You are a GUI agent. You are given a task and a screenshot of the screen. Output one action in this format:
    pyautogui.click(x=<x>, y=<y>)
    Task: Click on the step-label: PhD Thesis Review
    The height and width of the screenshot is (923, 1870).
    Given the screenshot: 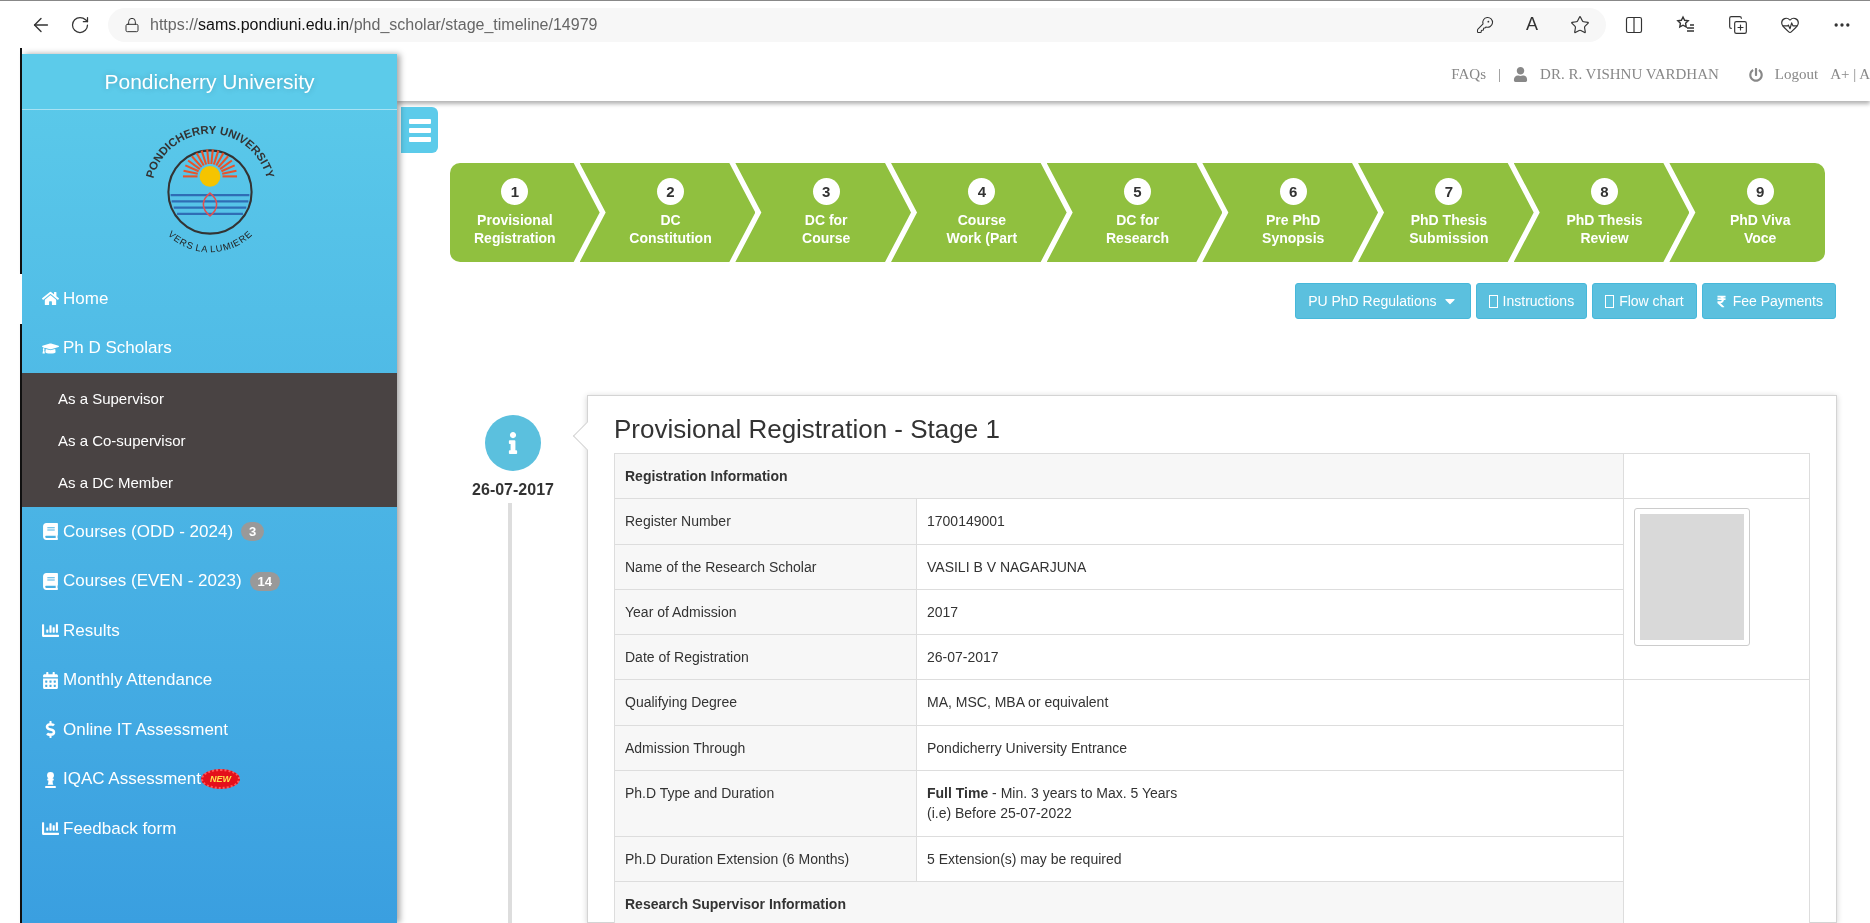 What is the action you would take?
    pyautogui.click(x=1604, y=229)
    